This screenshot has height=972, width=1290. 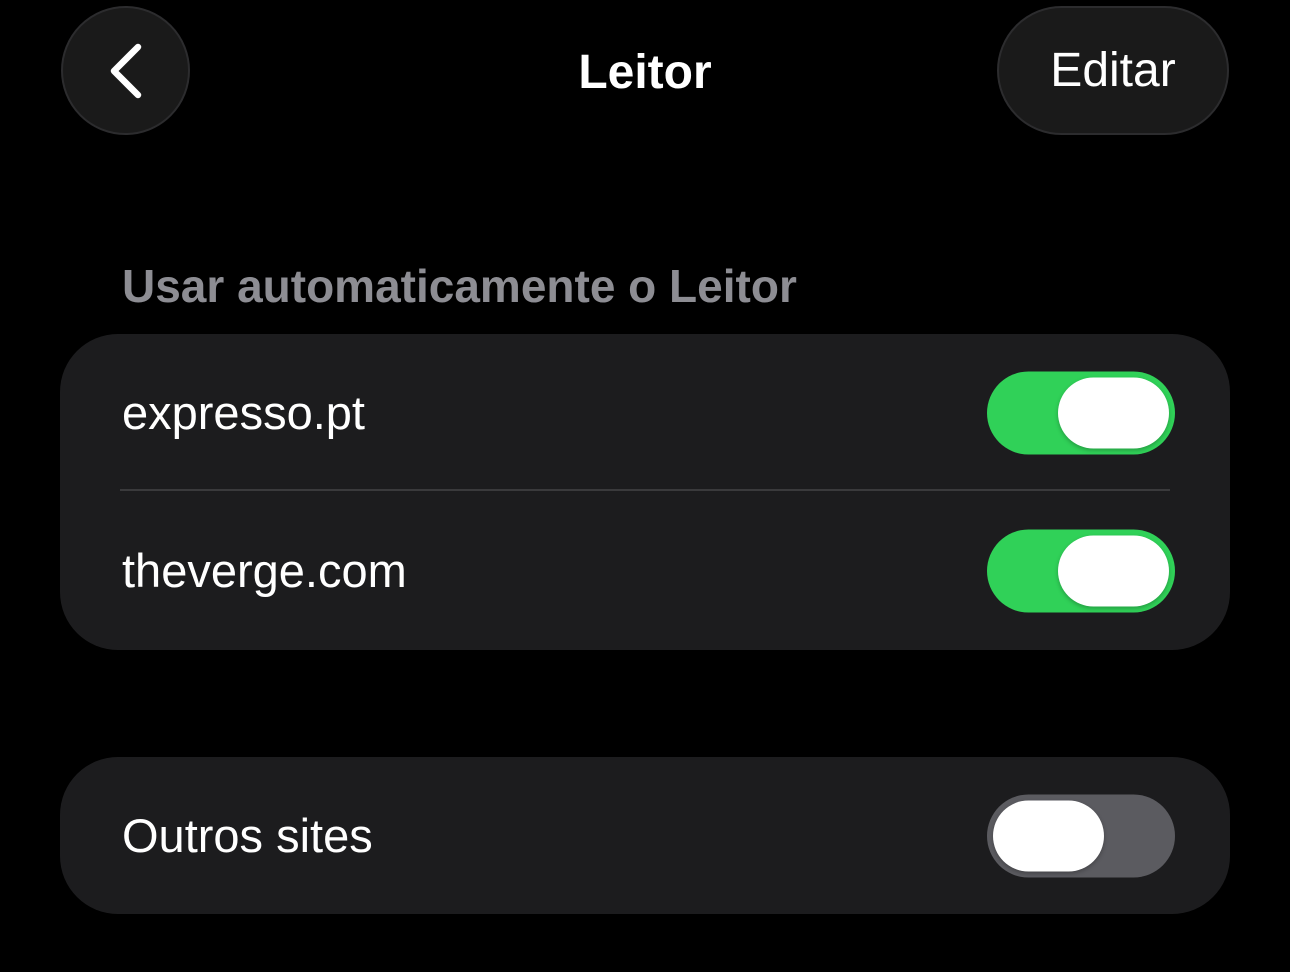 What do you see at coordinates (247, 835) in the screenshot?
I see `other-sites-label: Outros sites` at bounding box center [247, 835].